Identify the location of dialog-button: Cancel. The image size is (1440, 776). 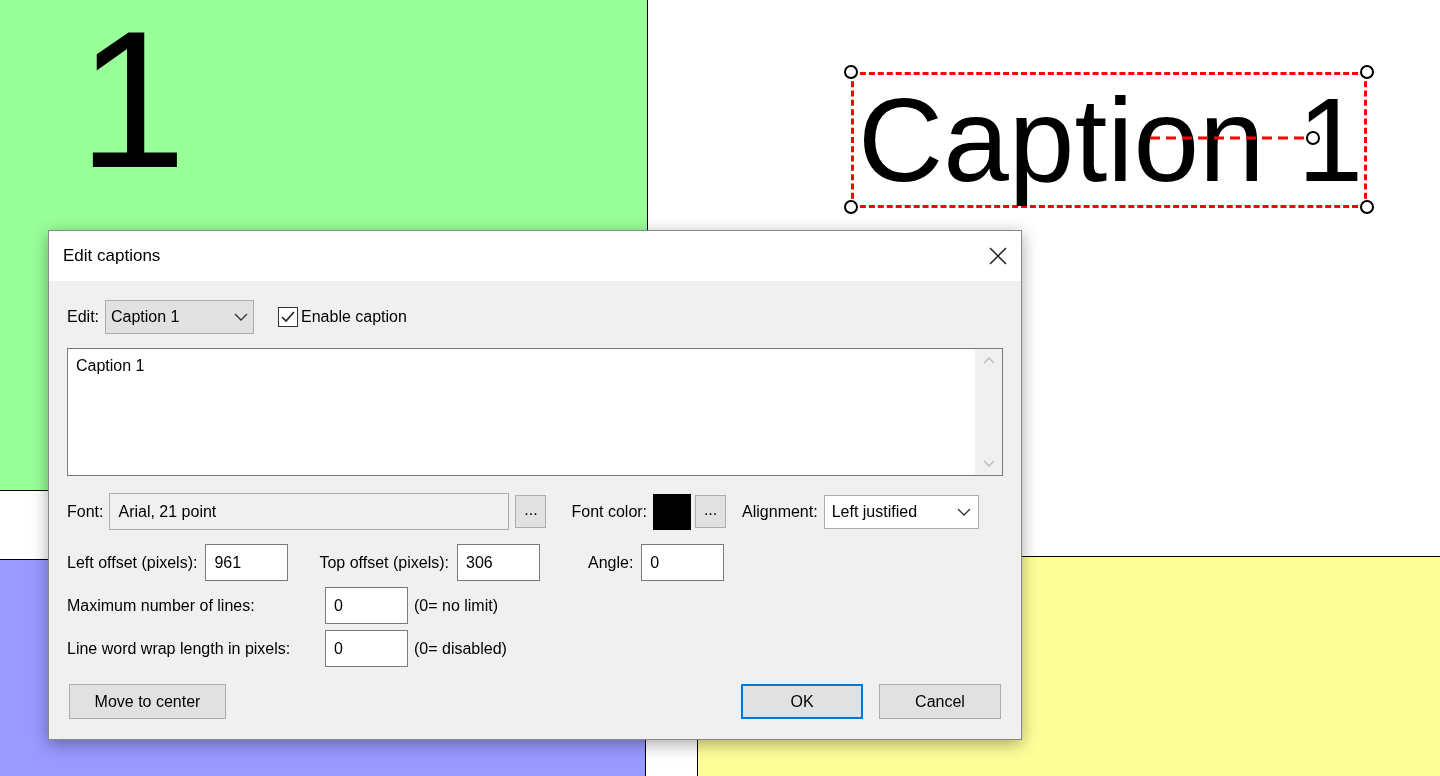
(940, 701).